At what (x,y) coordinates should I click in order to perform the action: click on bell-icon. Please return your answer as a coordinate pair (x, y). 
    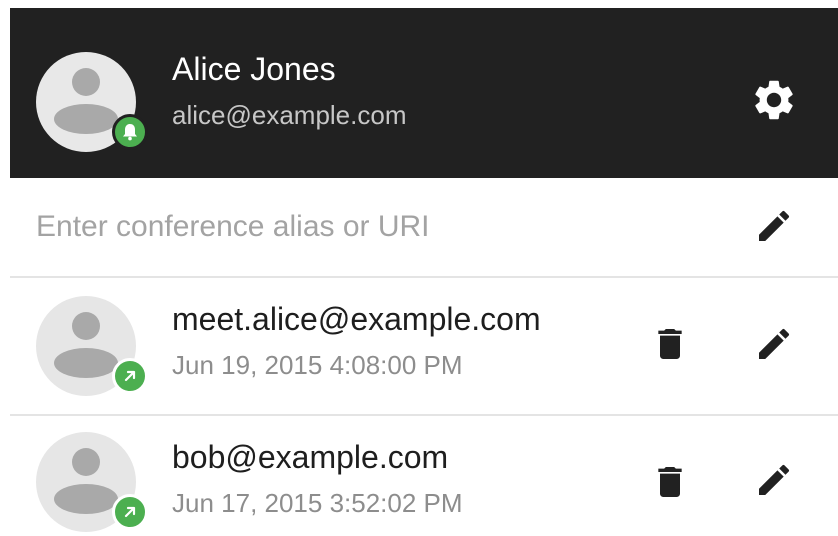
    Looking at the image, I should click on (130, 132).